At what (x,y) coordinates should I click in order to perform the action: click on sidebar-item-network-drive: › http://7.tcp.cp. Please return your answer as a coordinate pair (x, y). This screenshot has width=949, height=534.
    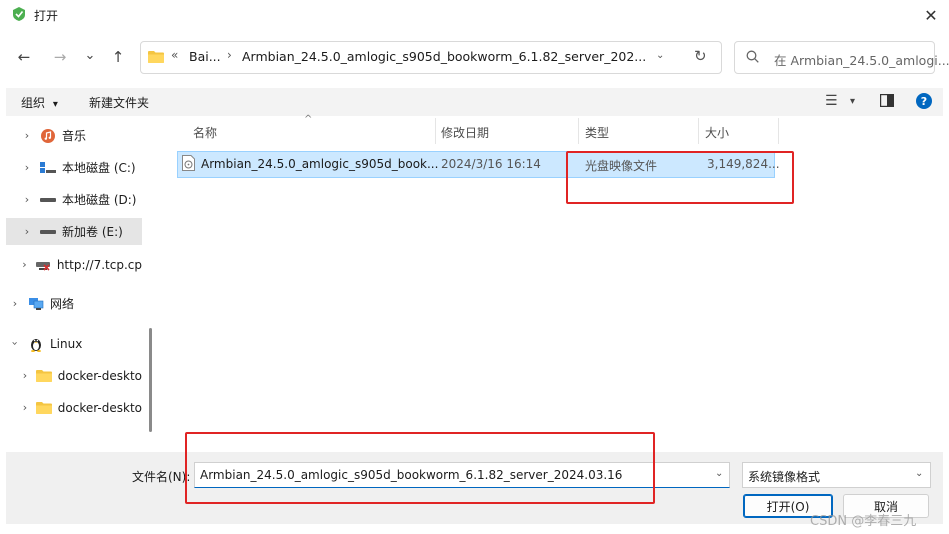
    Looking at the image, I should click on (74, 264).